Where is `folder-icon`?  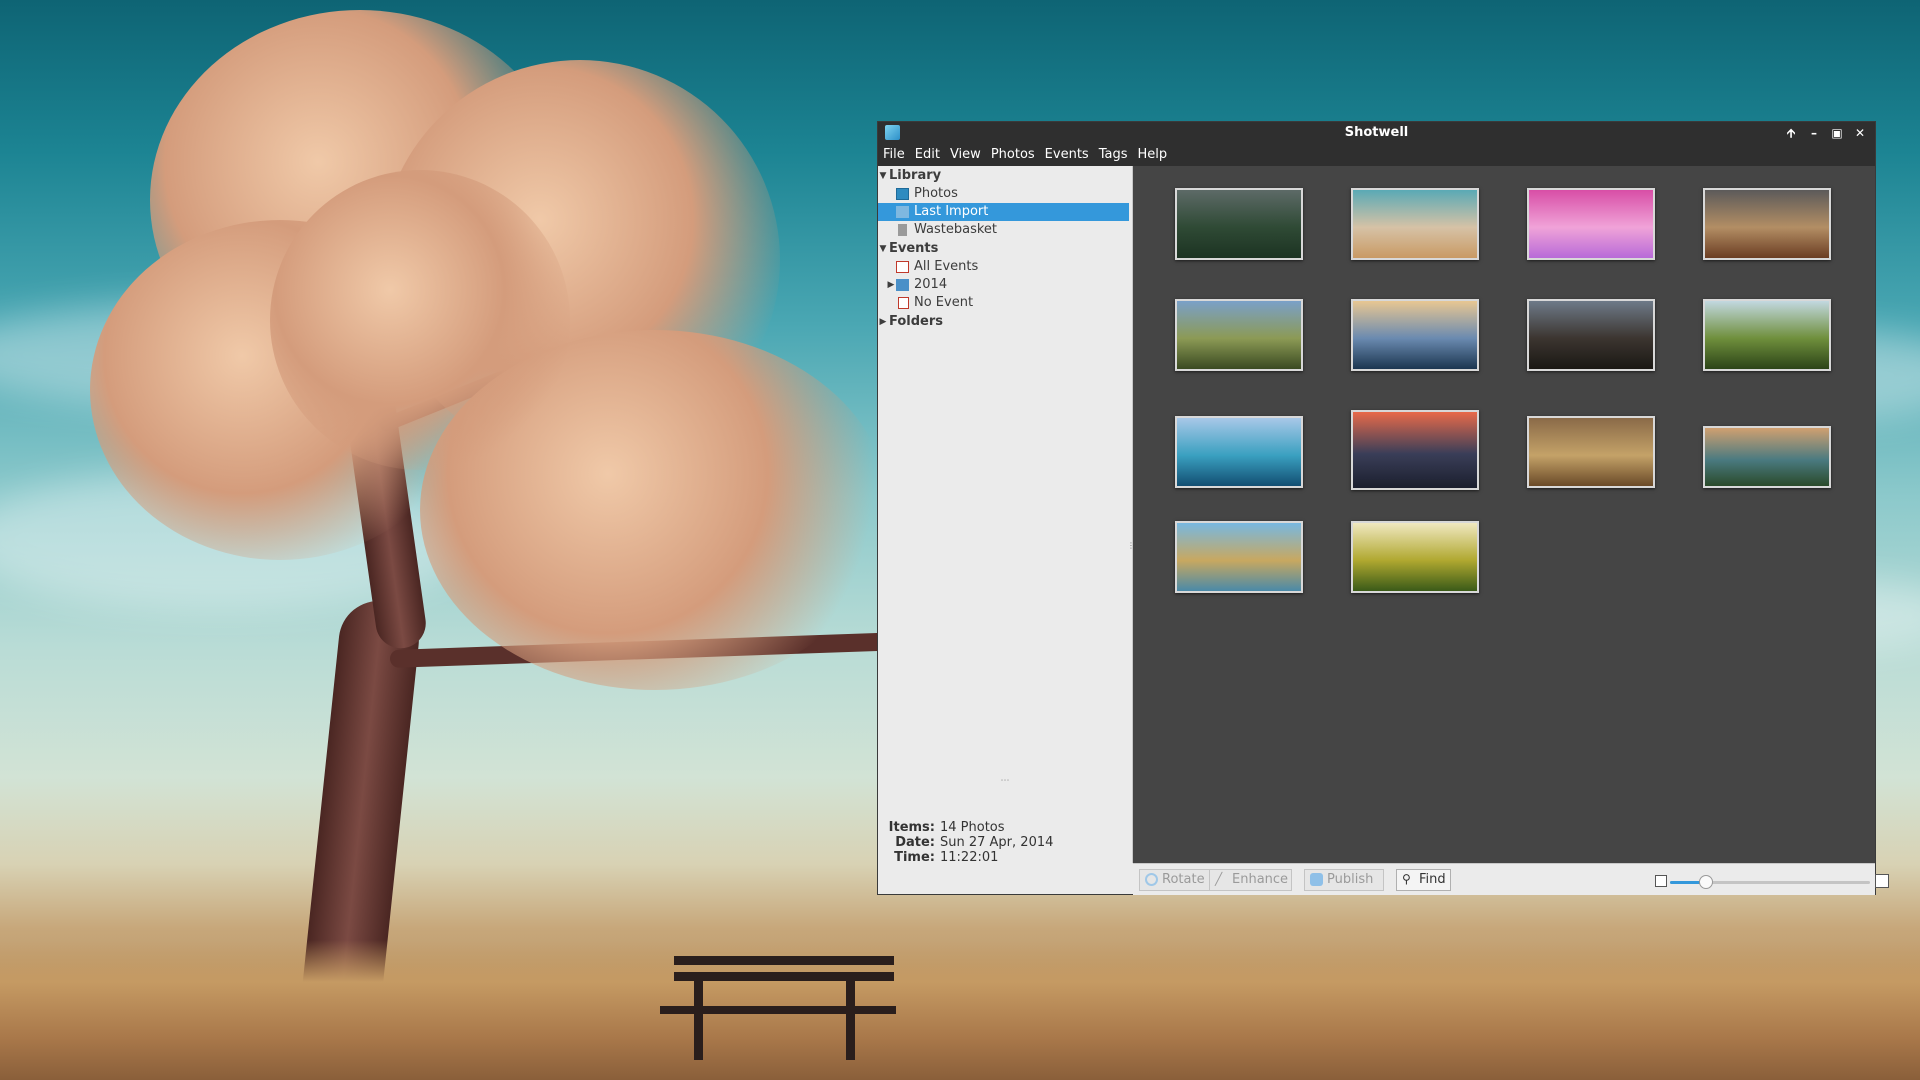
folder-icon is located at coordinates (902, 285).